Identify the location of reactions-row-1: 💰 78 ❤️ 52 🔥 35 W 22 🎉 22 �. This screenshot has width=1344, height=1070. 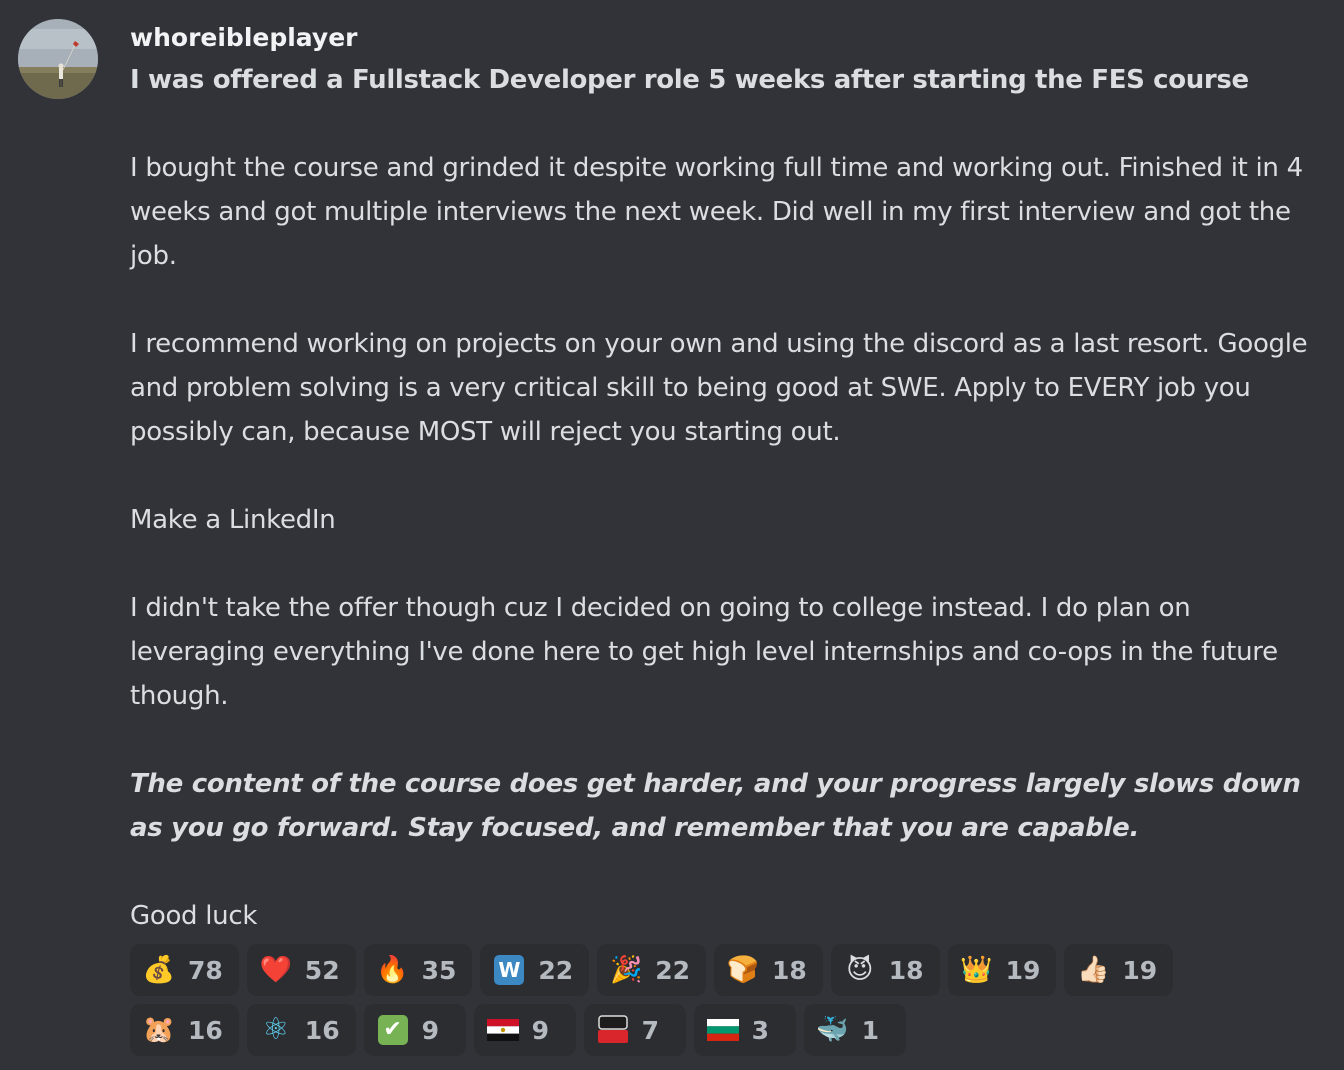
(690, 970).